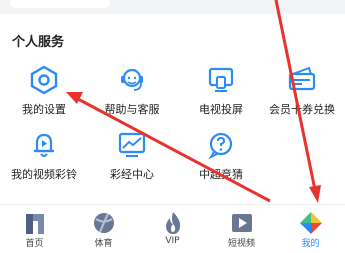 The image size is (345, 253). What do you see at coordinates (34, 244) in the screenshot?
I see `tab-label: 首页` at bounding box center [34, 244].